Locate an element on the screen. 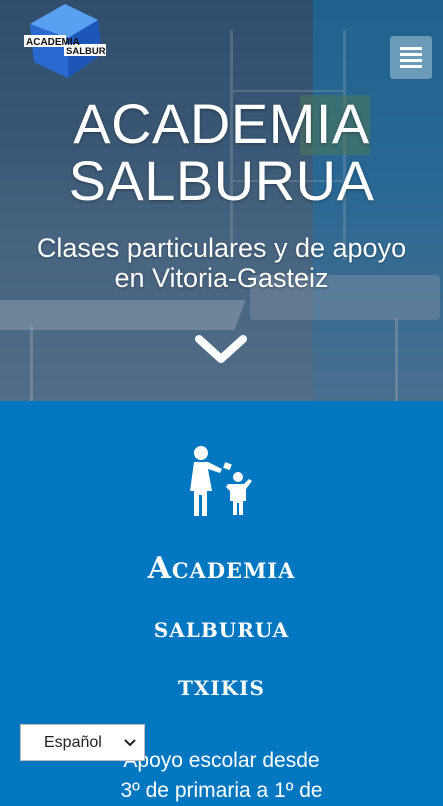 The image size is (443, 806). hamburger-menu-icon is located at coordinates (411, 57).